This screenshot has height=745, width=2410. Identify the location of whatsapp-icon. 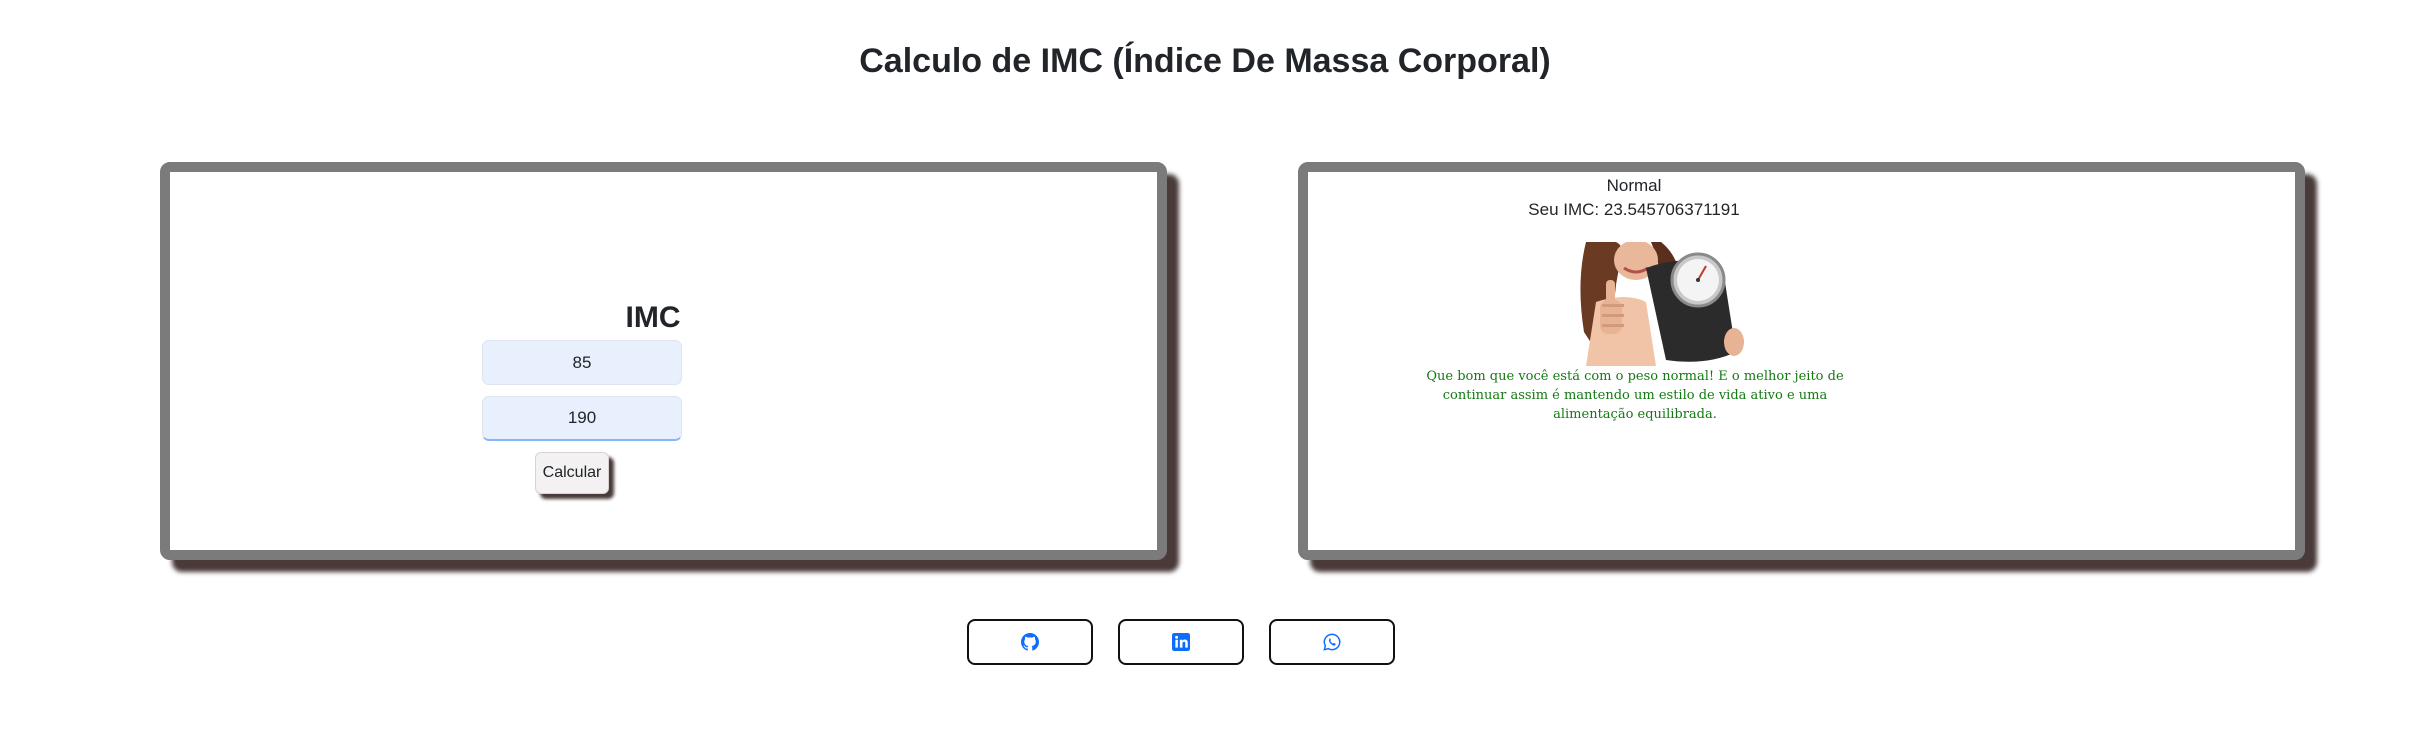
(1332, 642).